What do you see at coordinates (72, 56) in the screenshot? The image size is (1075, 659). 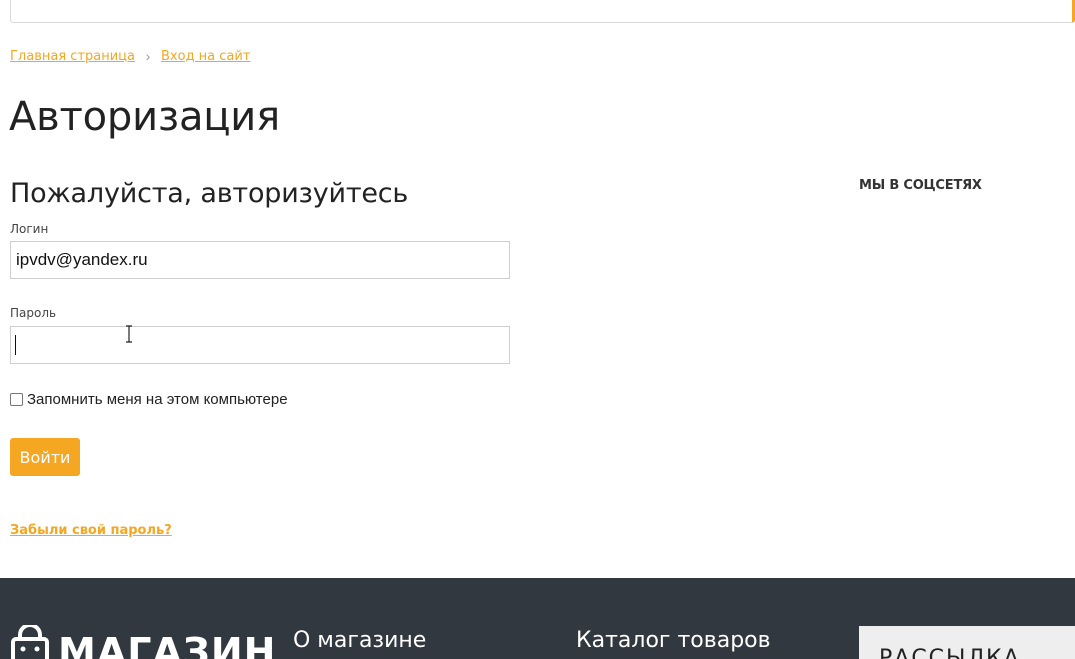 I see `breadcrumb-link-home: Главная страница` at bounding box center [72, 56].